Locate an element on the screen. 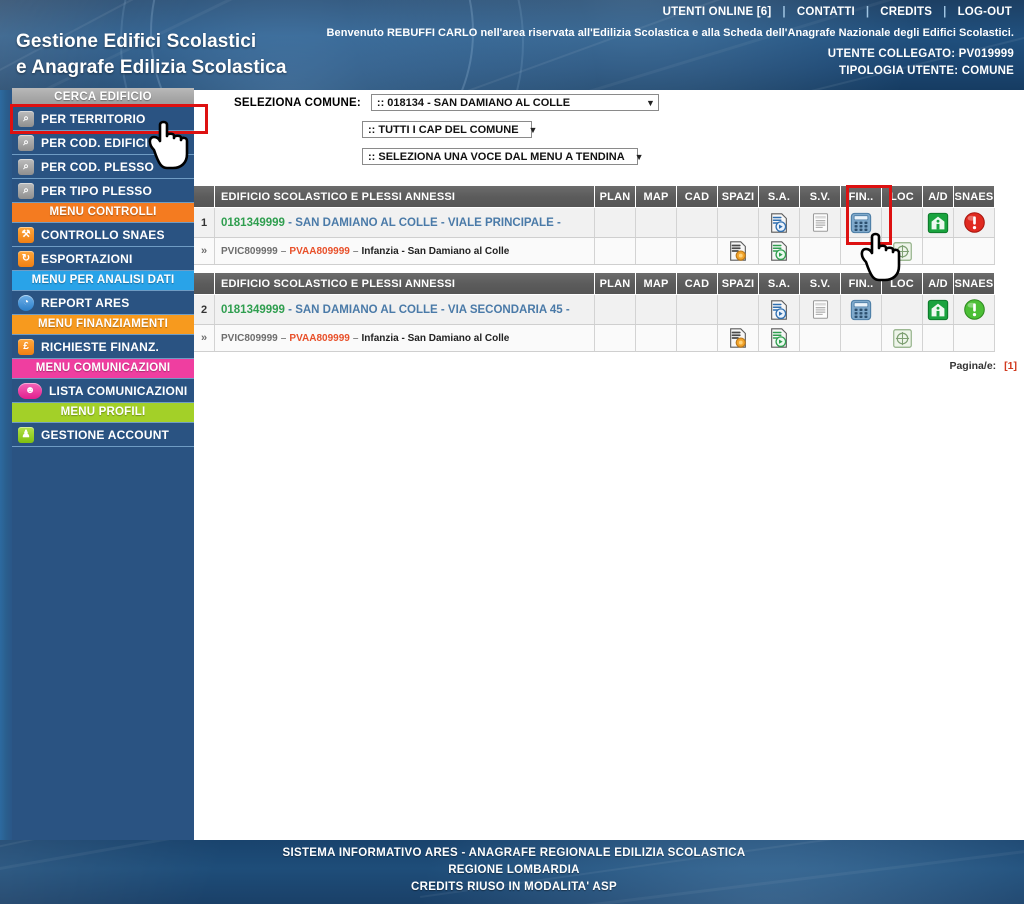 Image resolution: width=1024 pixels, height=904 pixels. table-header-label: SPAZI is located at coordinates (738, 196).